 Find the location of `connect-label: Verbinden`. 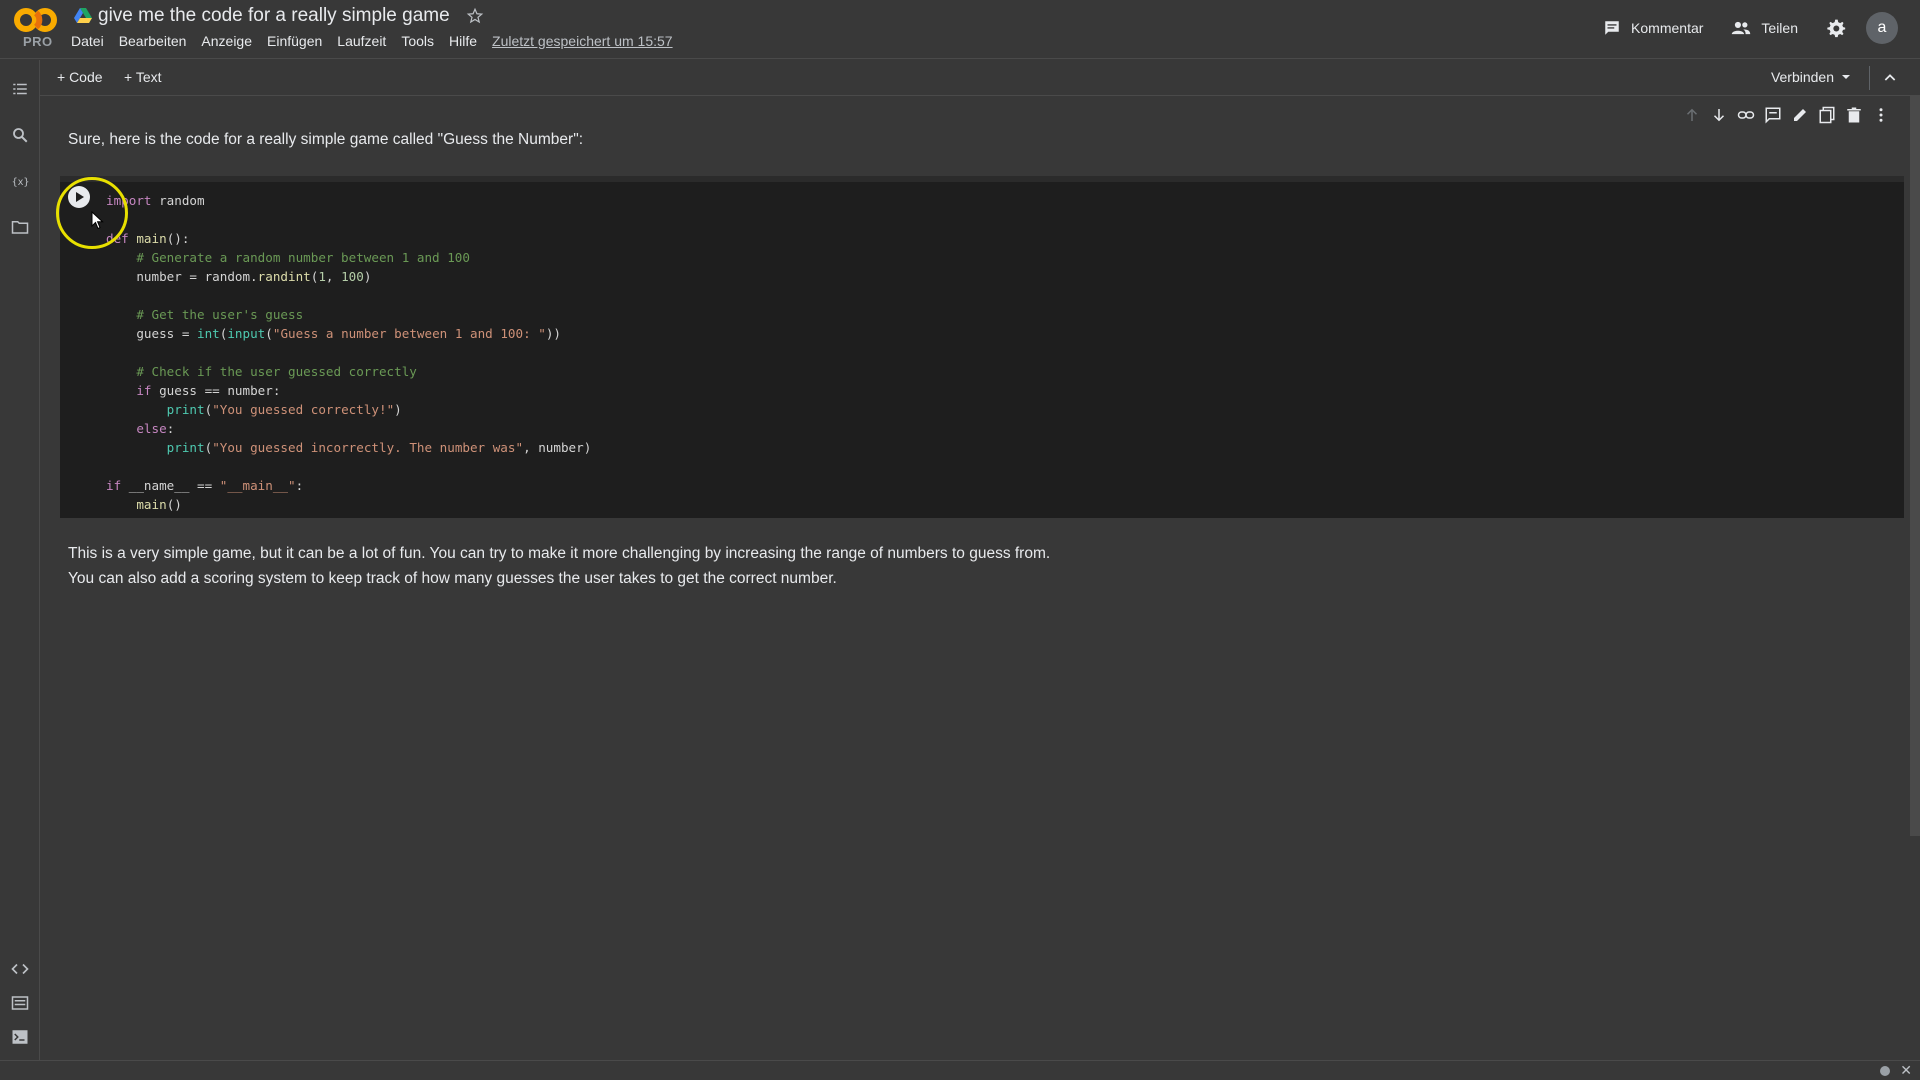

connect-label: Verbinden is located at coordinates (1802, 77).